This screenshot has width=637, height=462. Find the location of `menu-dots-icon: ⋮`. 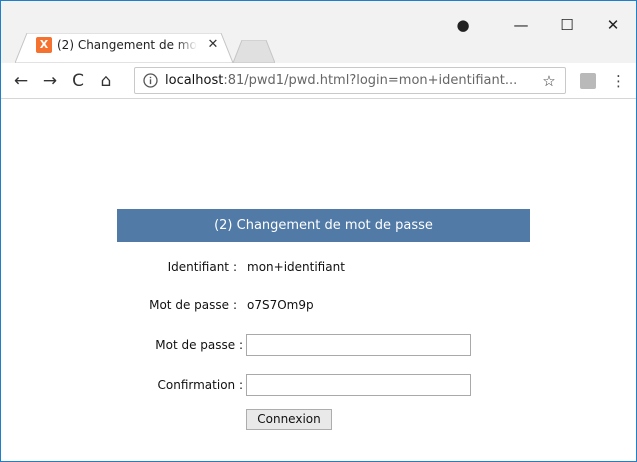

menu-dots-icon: ⋮ is located at coordinates (618, 81).